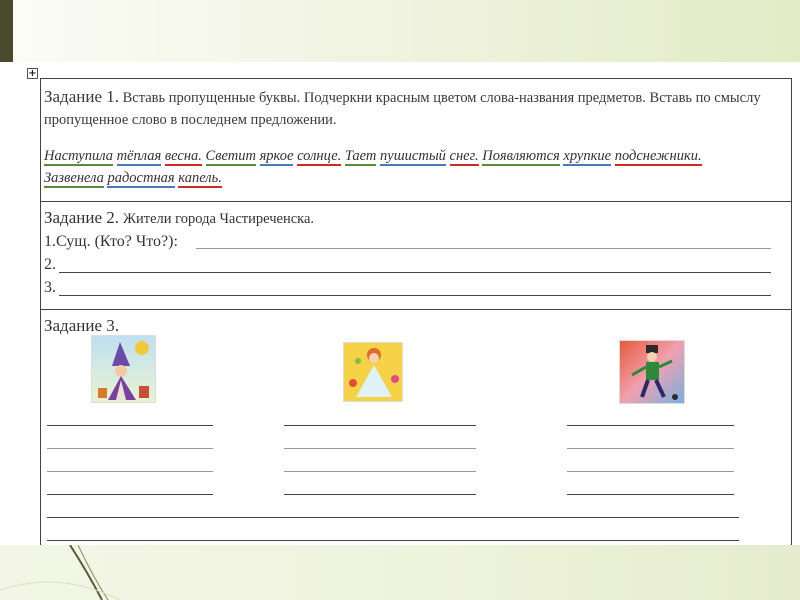  I want to click on table-move-handle-icon: +, so click(32, 73).